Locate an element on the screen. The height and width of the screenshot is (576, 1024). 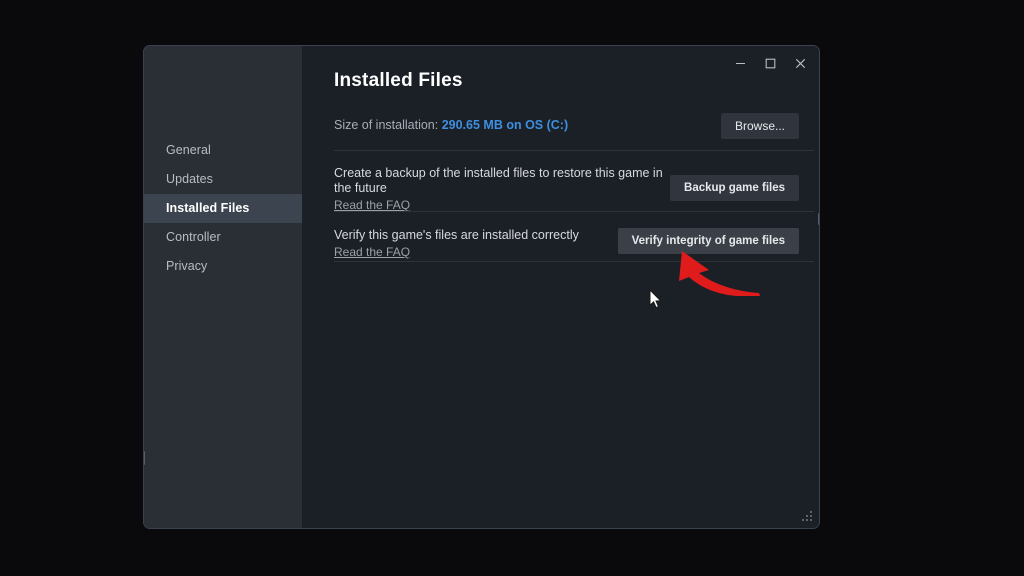
verify-faq-link: Read the FAQ is located at coordinates (372, 252).